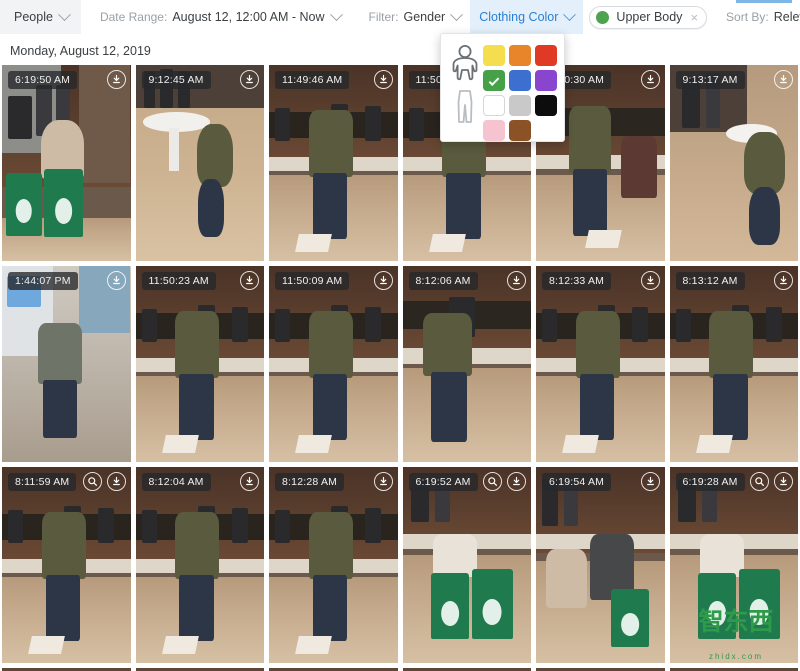 The height and width of the screenshot is (671, 800). Describe the element at coordinates (694, 17) in the screenshot. I see `close-icon: ×` at that location.